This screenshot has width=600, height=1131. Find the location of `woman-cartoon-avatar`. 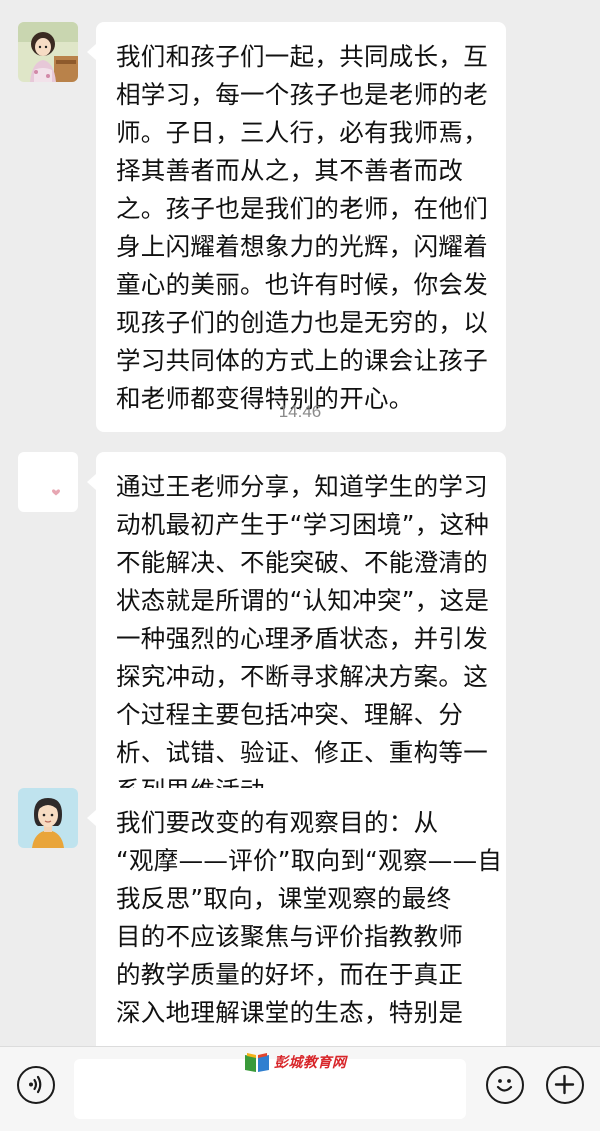

woman-cartoon-avatar is located at coordinates (48, 818).